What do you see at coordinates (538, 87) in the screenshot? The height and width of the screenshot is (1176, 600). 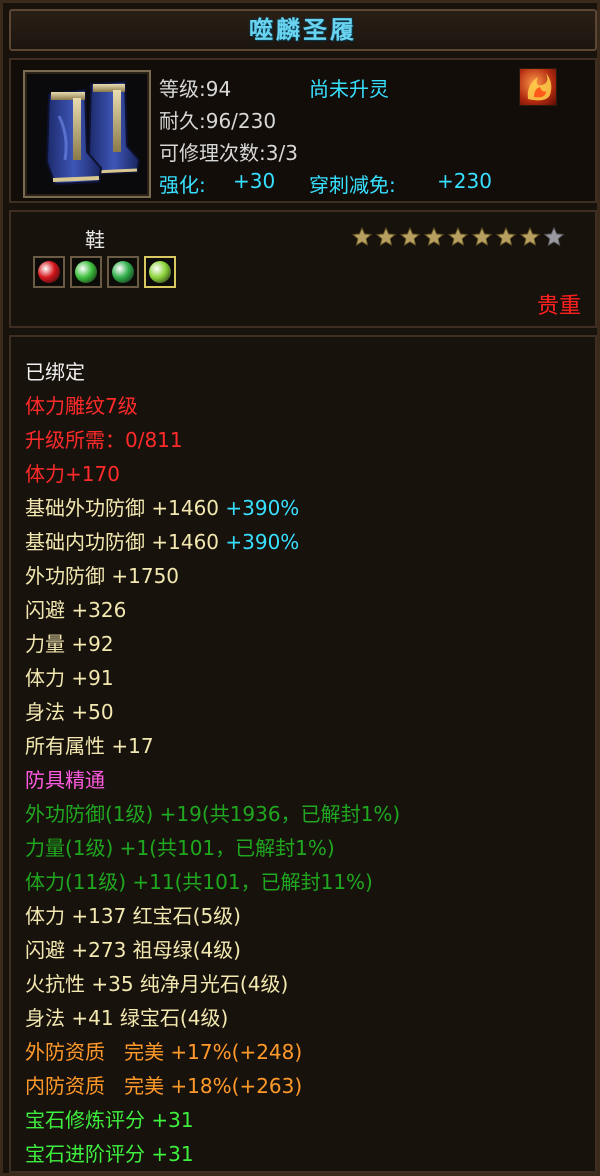 I see `flame-badge-icon` at bounding box center [538, 87].